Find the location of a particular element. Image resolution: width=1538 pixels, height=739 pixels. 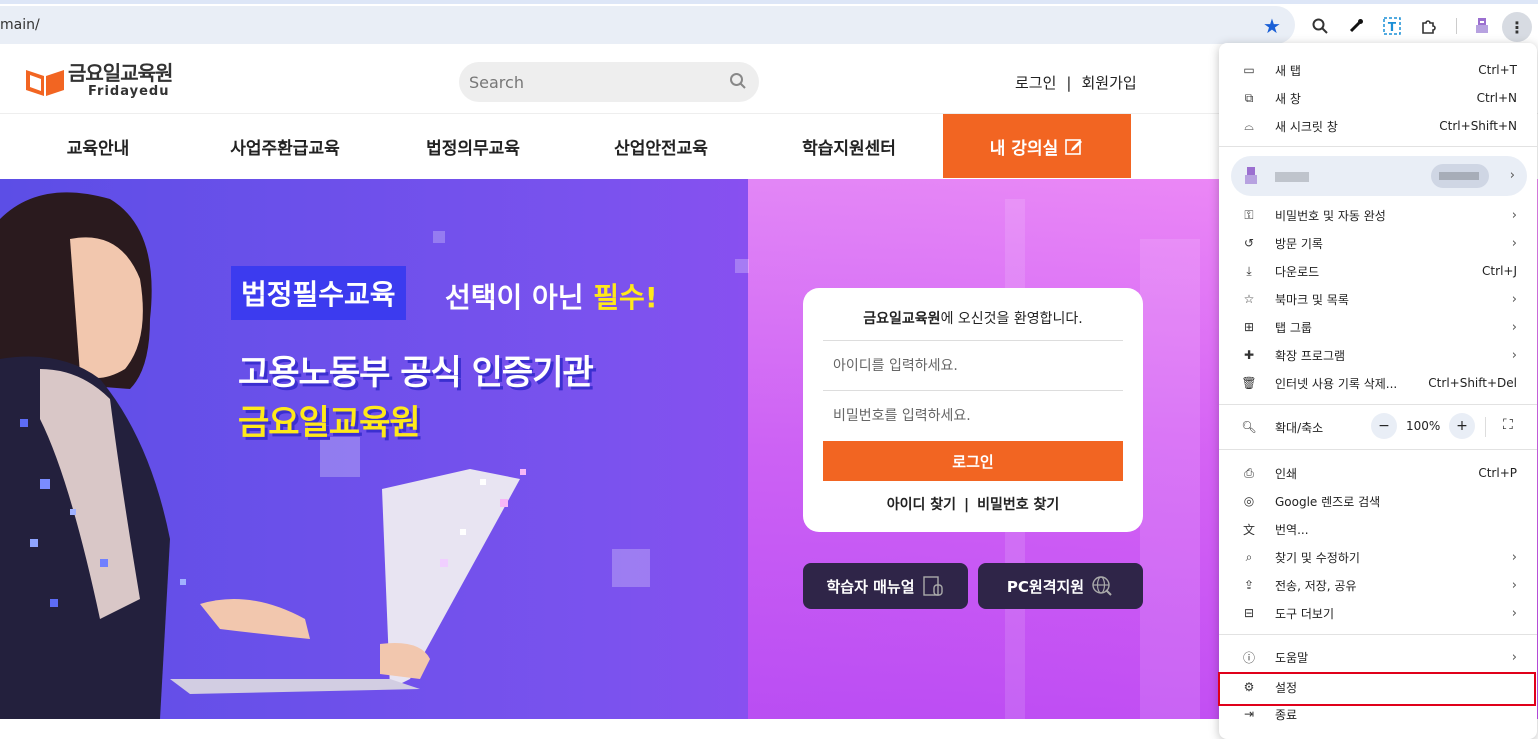

star-icon: ☆ is located at coordinates (1249, 299).